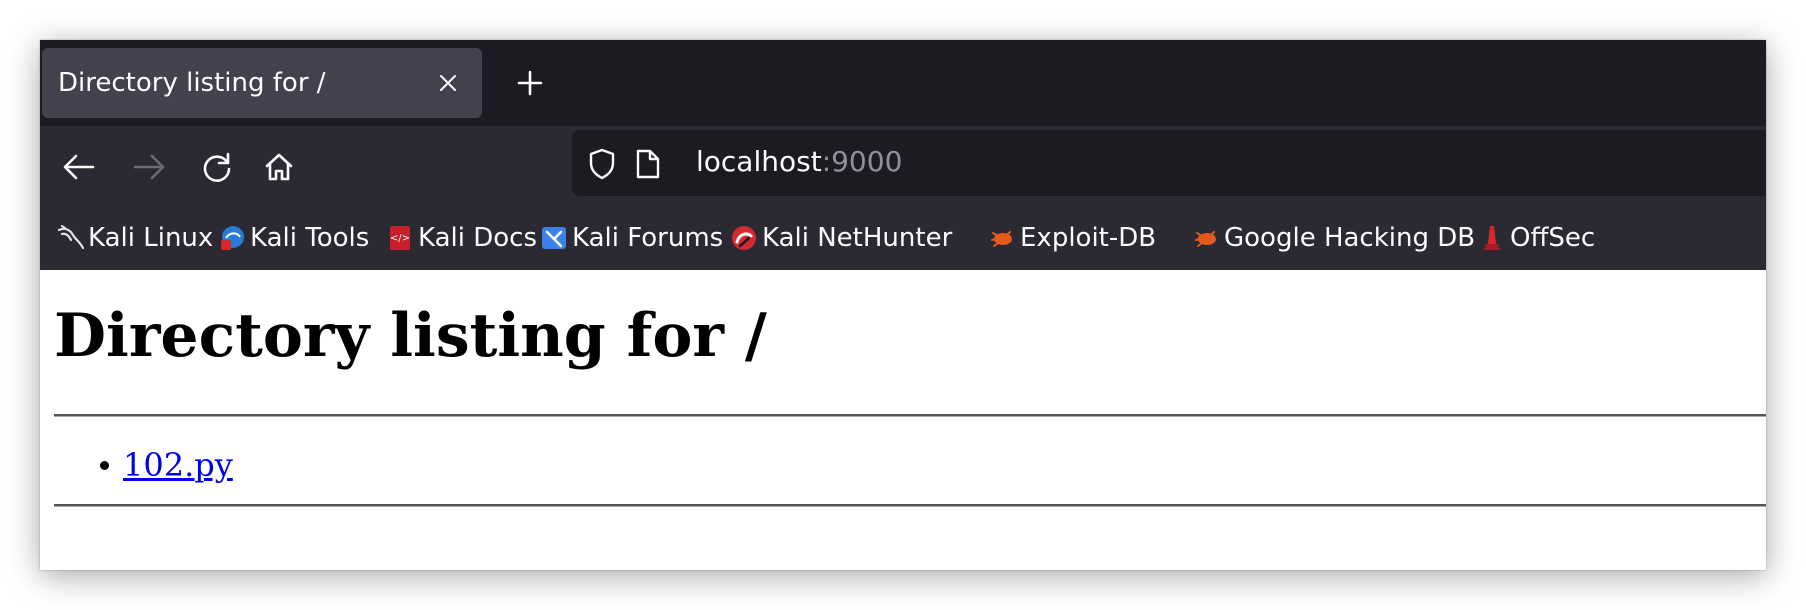  Describe the element at coordinates (648, 238) in the screenshot. I see `bookmark-label: Kali Forums` at that location.